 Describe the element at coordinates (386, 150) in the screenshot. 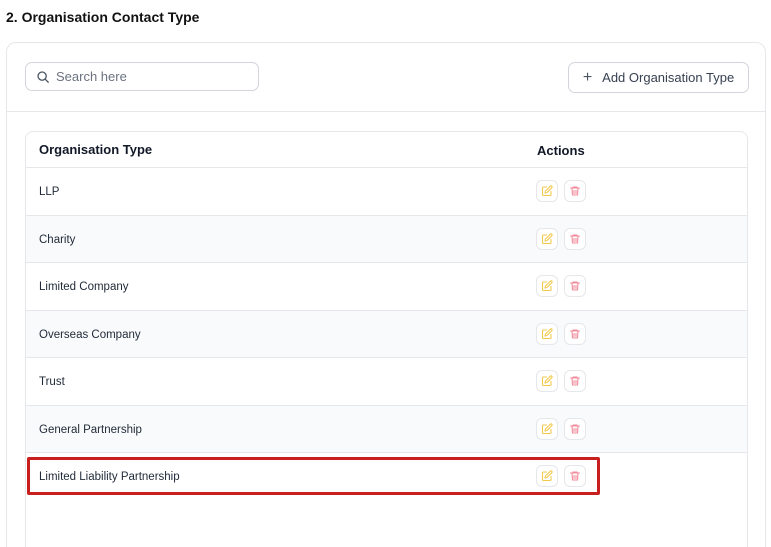

I see `table-header: Organisation Type Actions` at that location.